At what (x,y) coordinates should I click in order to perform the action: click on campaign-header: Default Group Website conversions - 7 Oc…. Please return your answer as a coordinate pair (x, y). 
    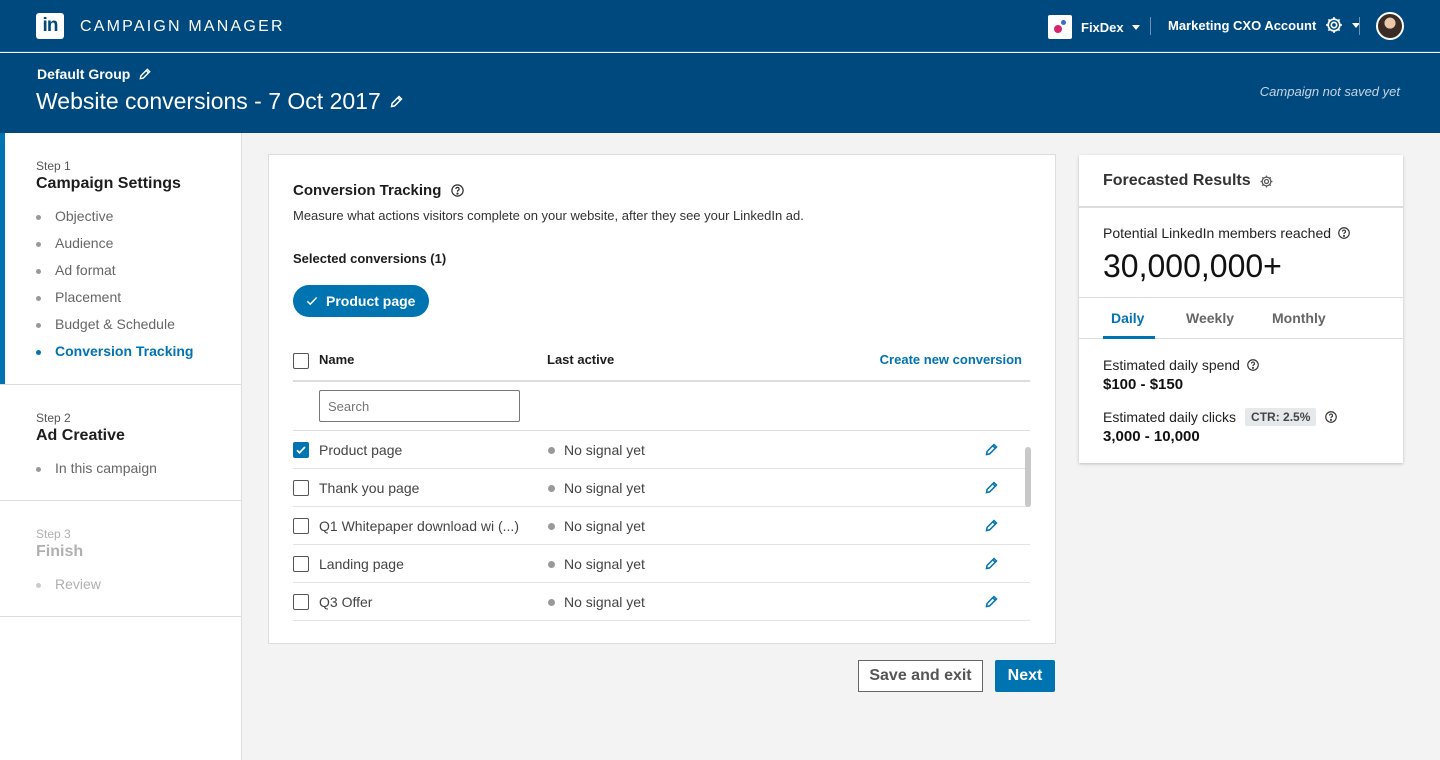
    Looking at the image, I should click on (720, 93).